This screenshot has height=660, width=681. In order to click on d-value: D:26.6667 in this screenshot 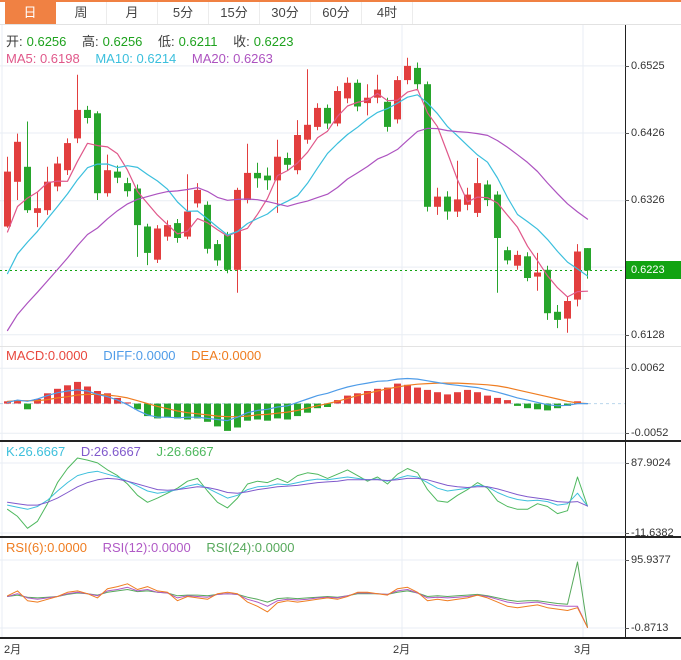, I will do `click(110, 451)`.